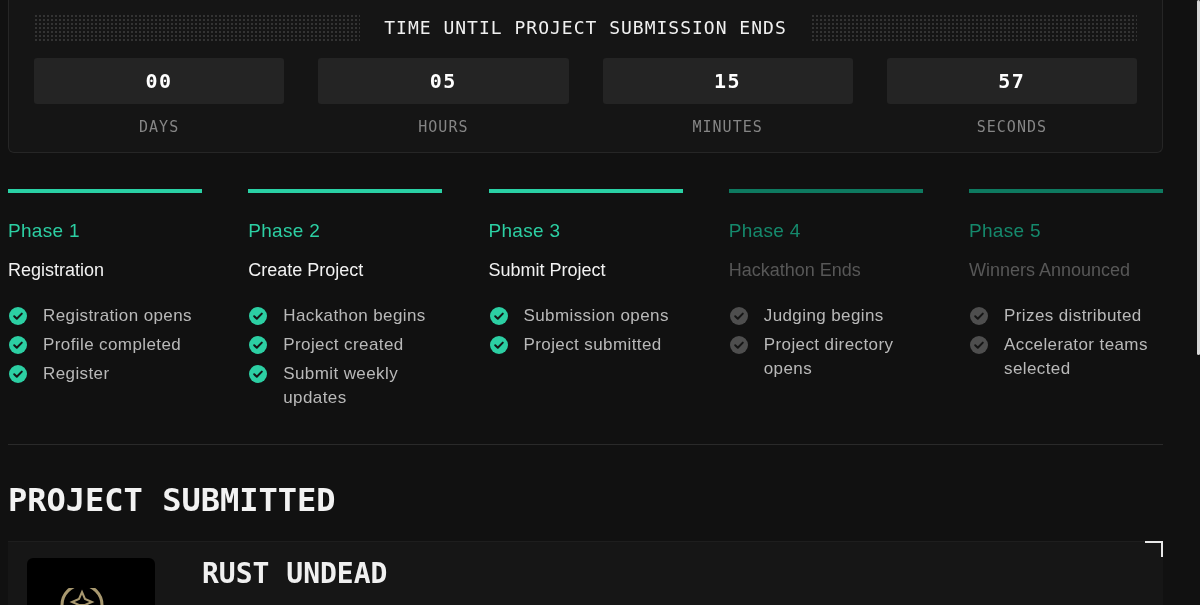 The height and width of the screenshot is (605, 1200). I want to click on step-text: Project directory opens, so click(829, 357).